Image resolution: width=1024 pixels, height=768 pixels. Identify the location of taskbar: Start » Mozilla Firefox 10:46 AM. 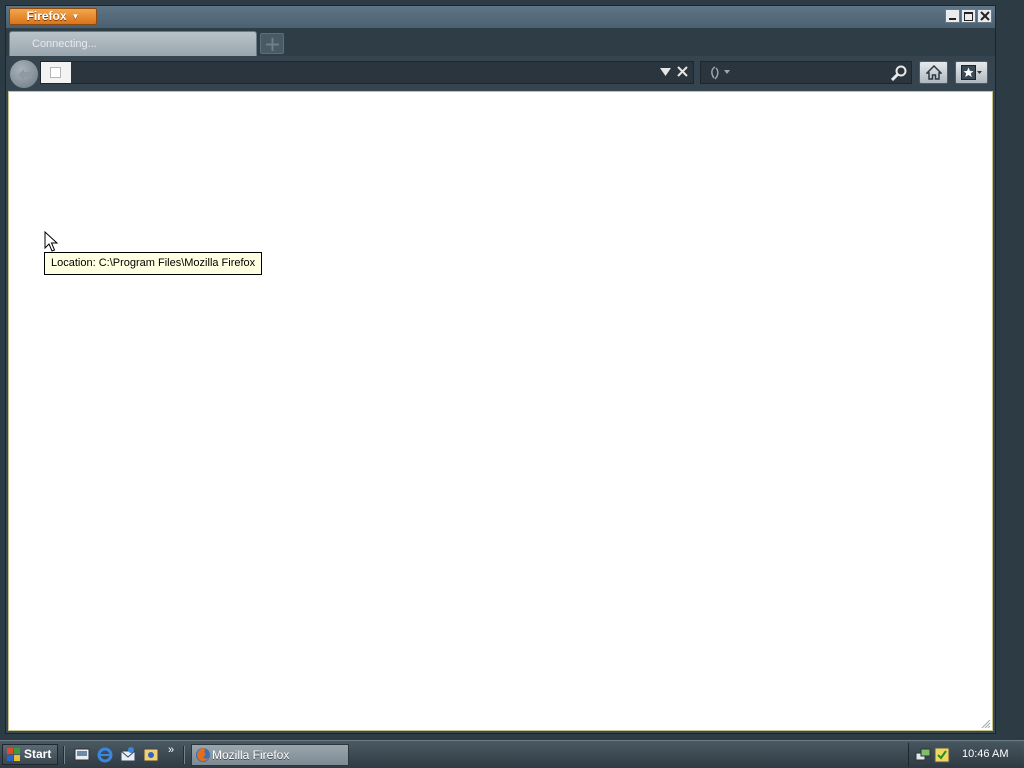
(512, 754).